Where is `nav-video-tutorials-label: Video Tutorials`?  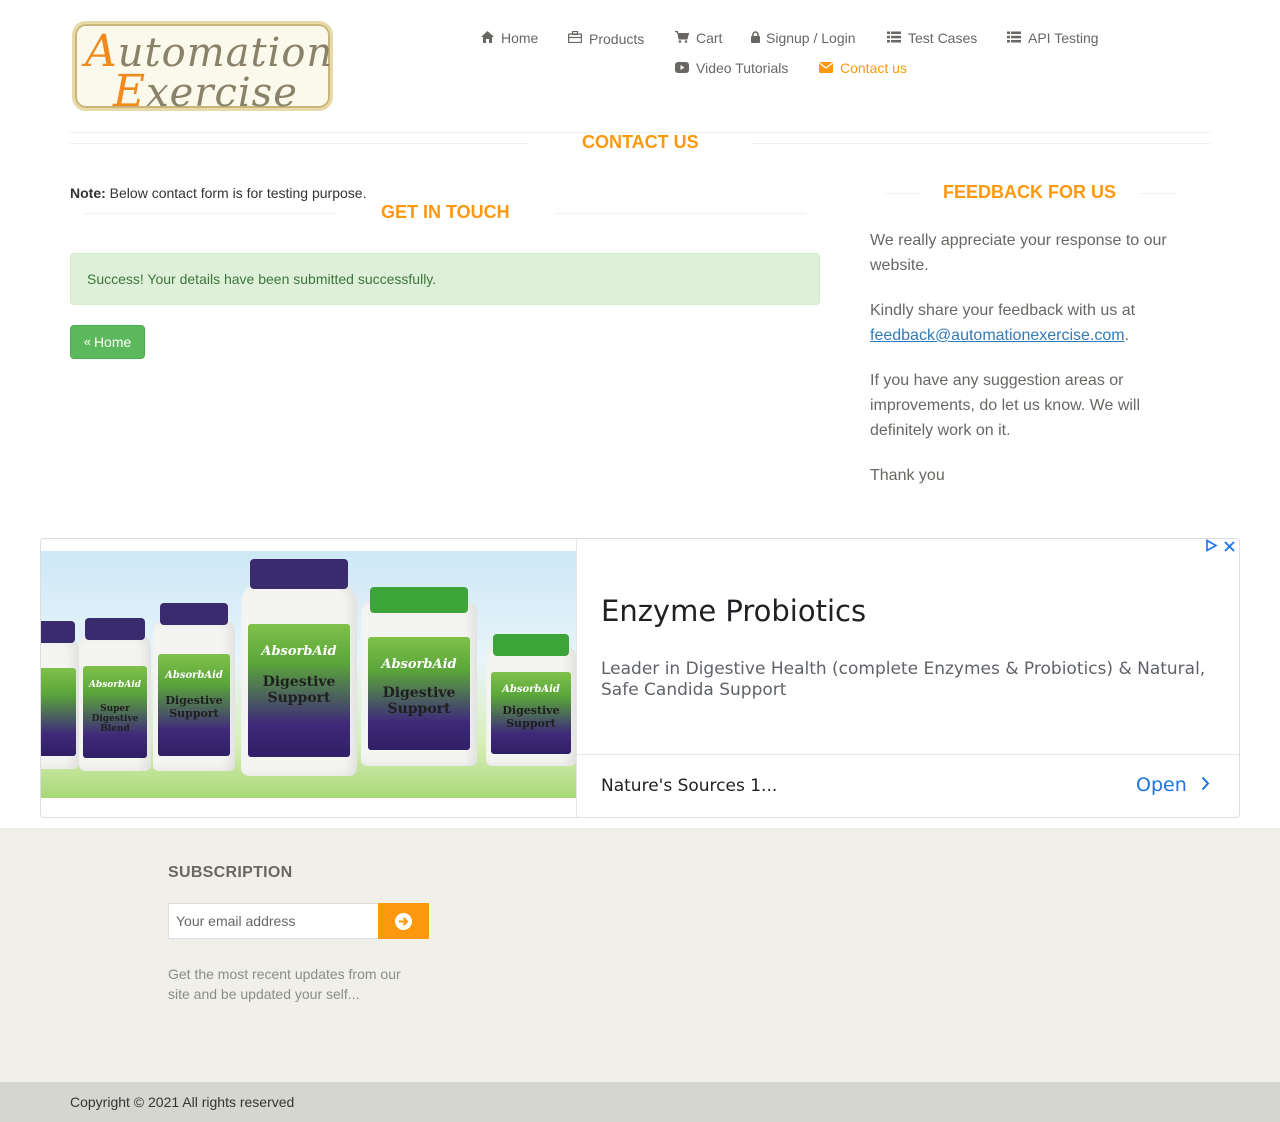
nav-video-tutorials-label: Video Tutorials is located at coordinates (742, 68).